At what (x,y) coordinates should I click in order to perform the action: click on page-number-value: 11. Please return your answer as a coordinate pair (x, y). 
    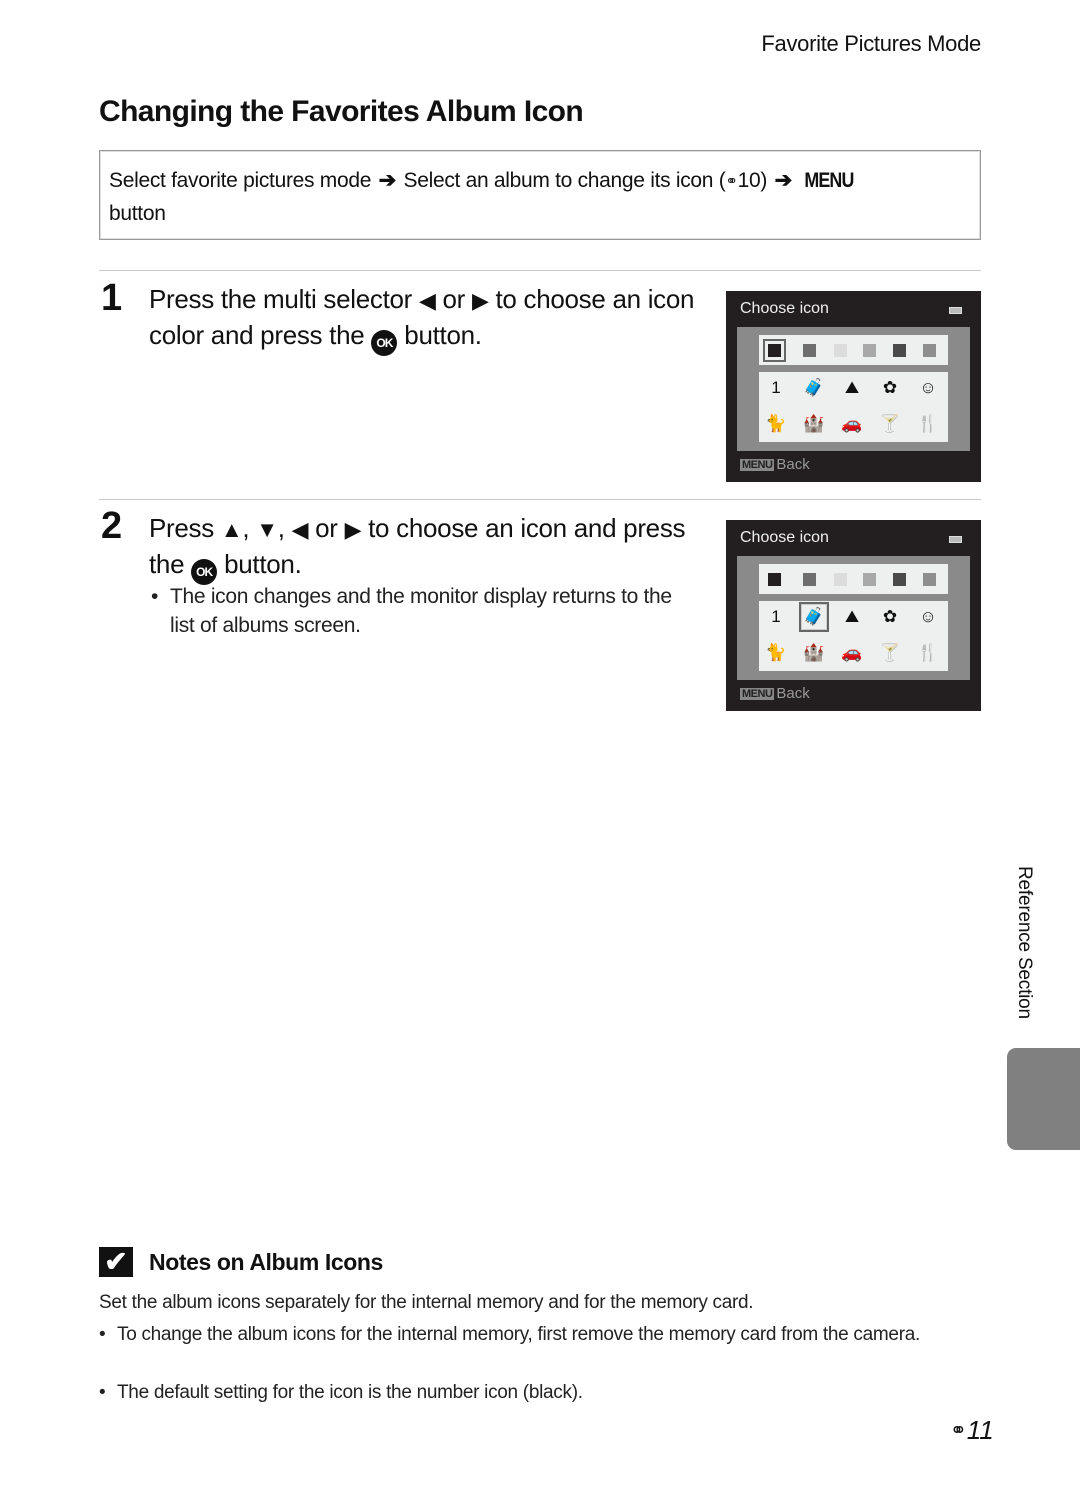
    Looking at the image, I should click on (980, 1430).